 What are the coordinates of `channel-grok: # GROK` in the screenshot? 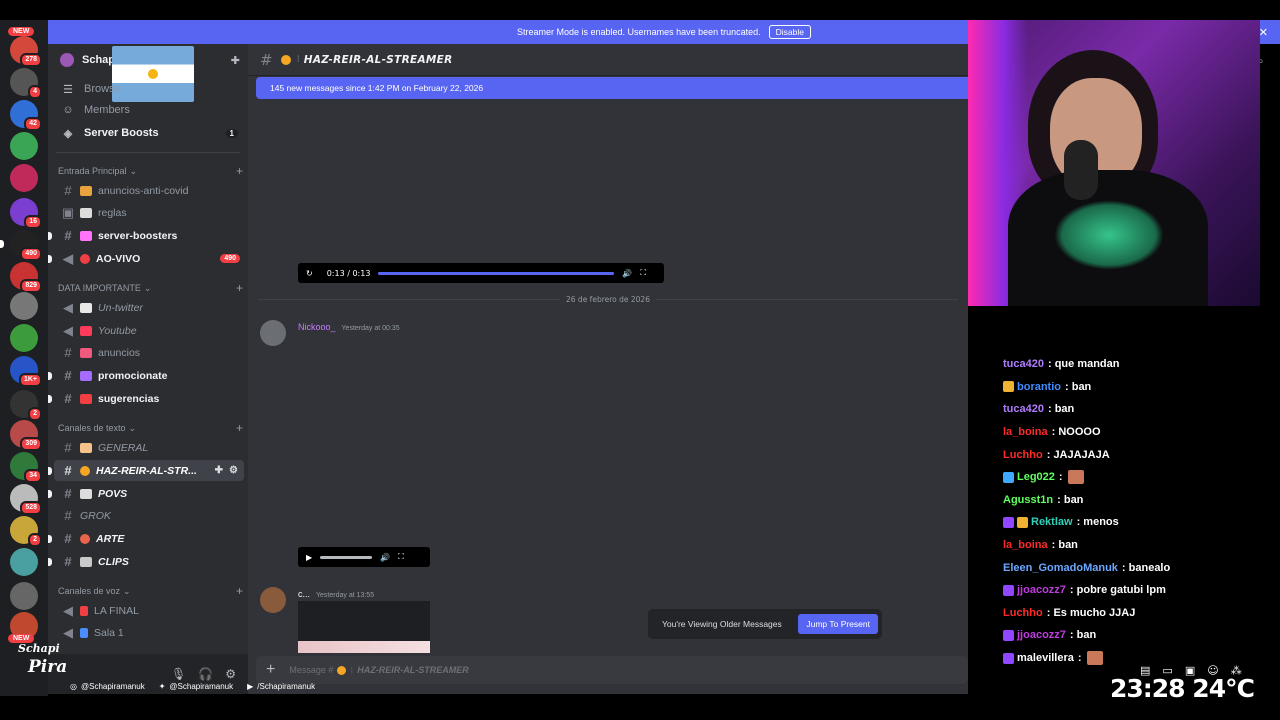 It's located at (149, 515).